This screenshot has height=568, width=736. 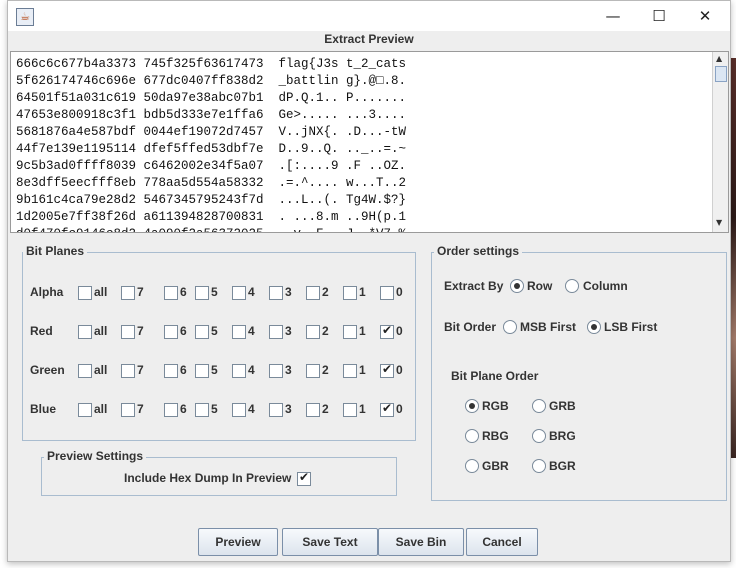 What do you see at coordinates (387, 293) in the screenshot?
I see `alpha-bit-0-checkbox` at bounding box center [387, 293].